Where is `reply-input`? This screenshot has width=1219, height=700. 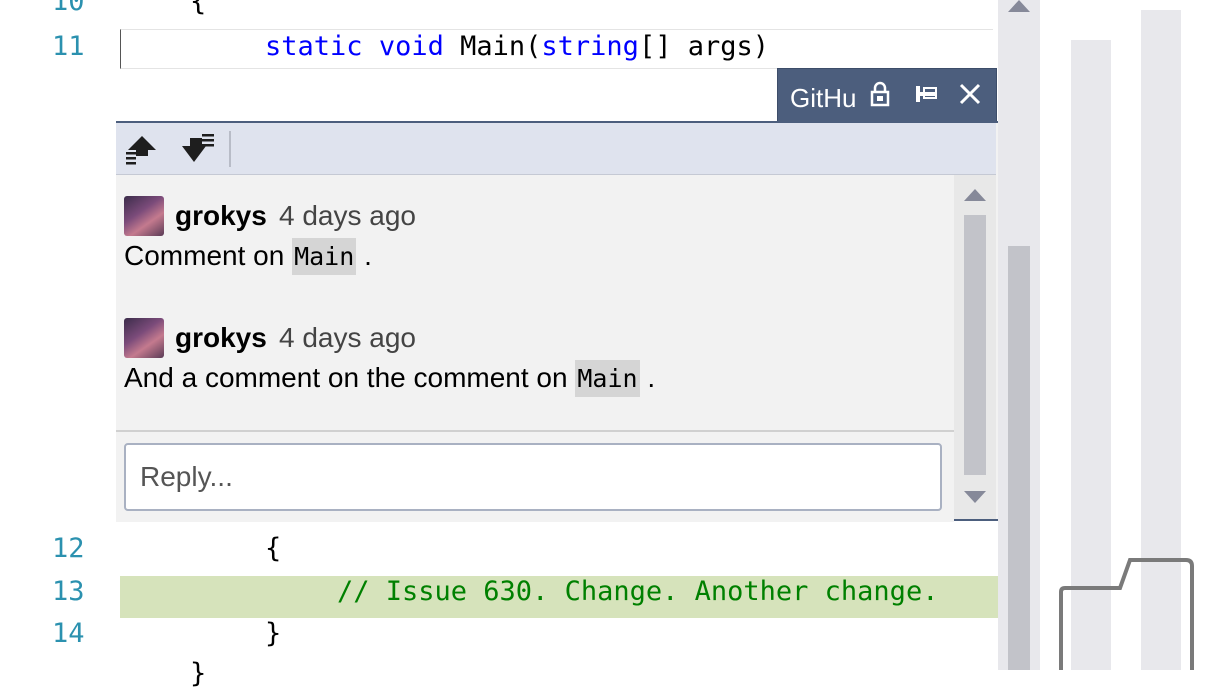 reply-input is located at coordinates (533, 477).